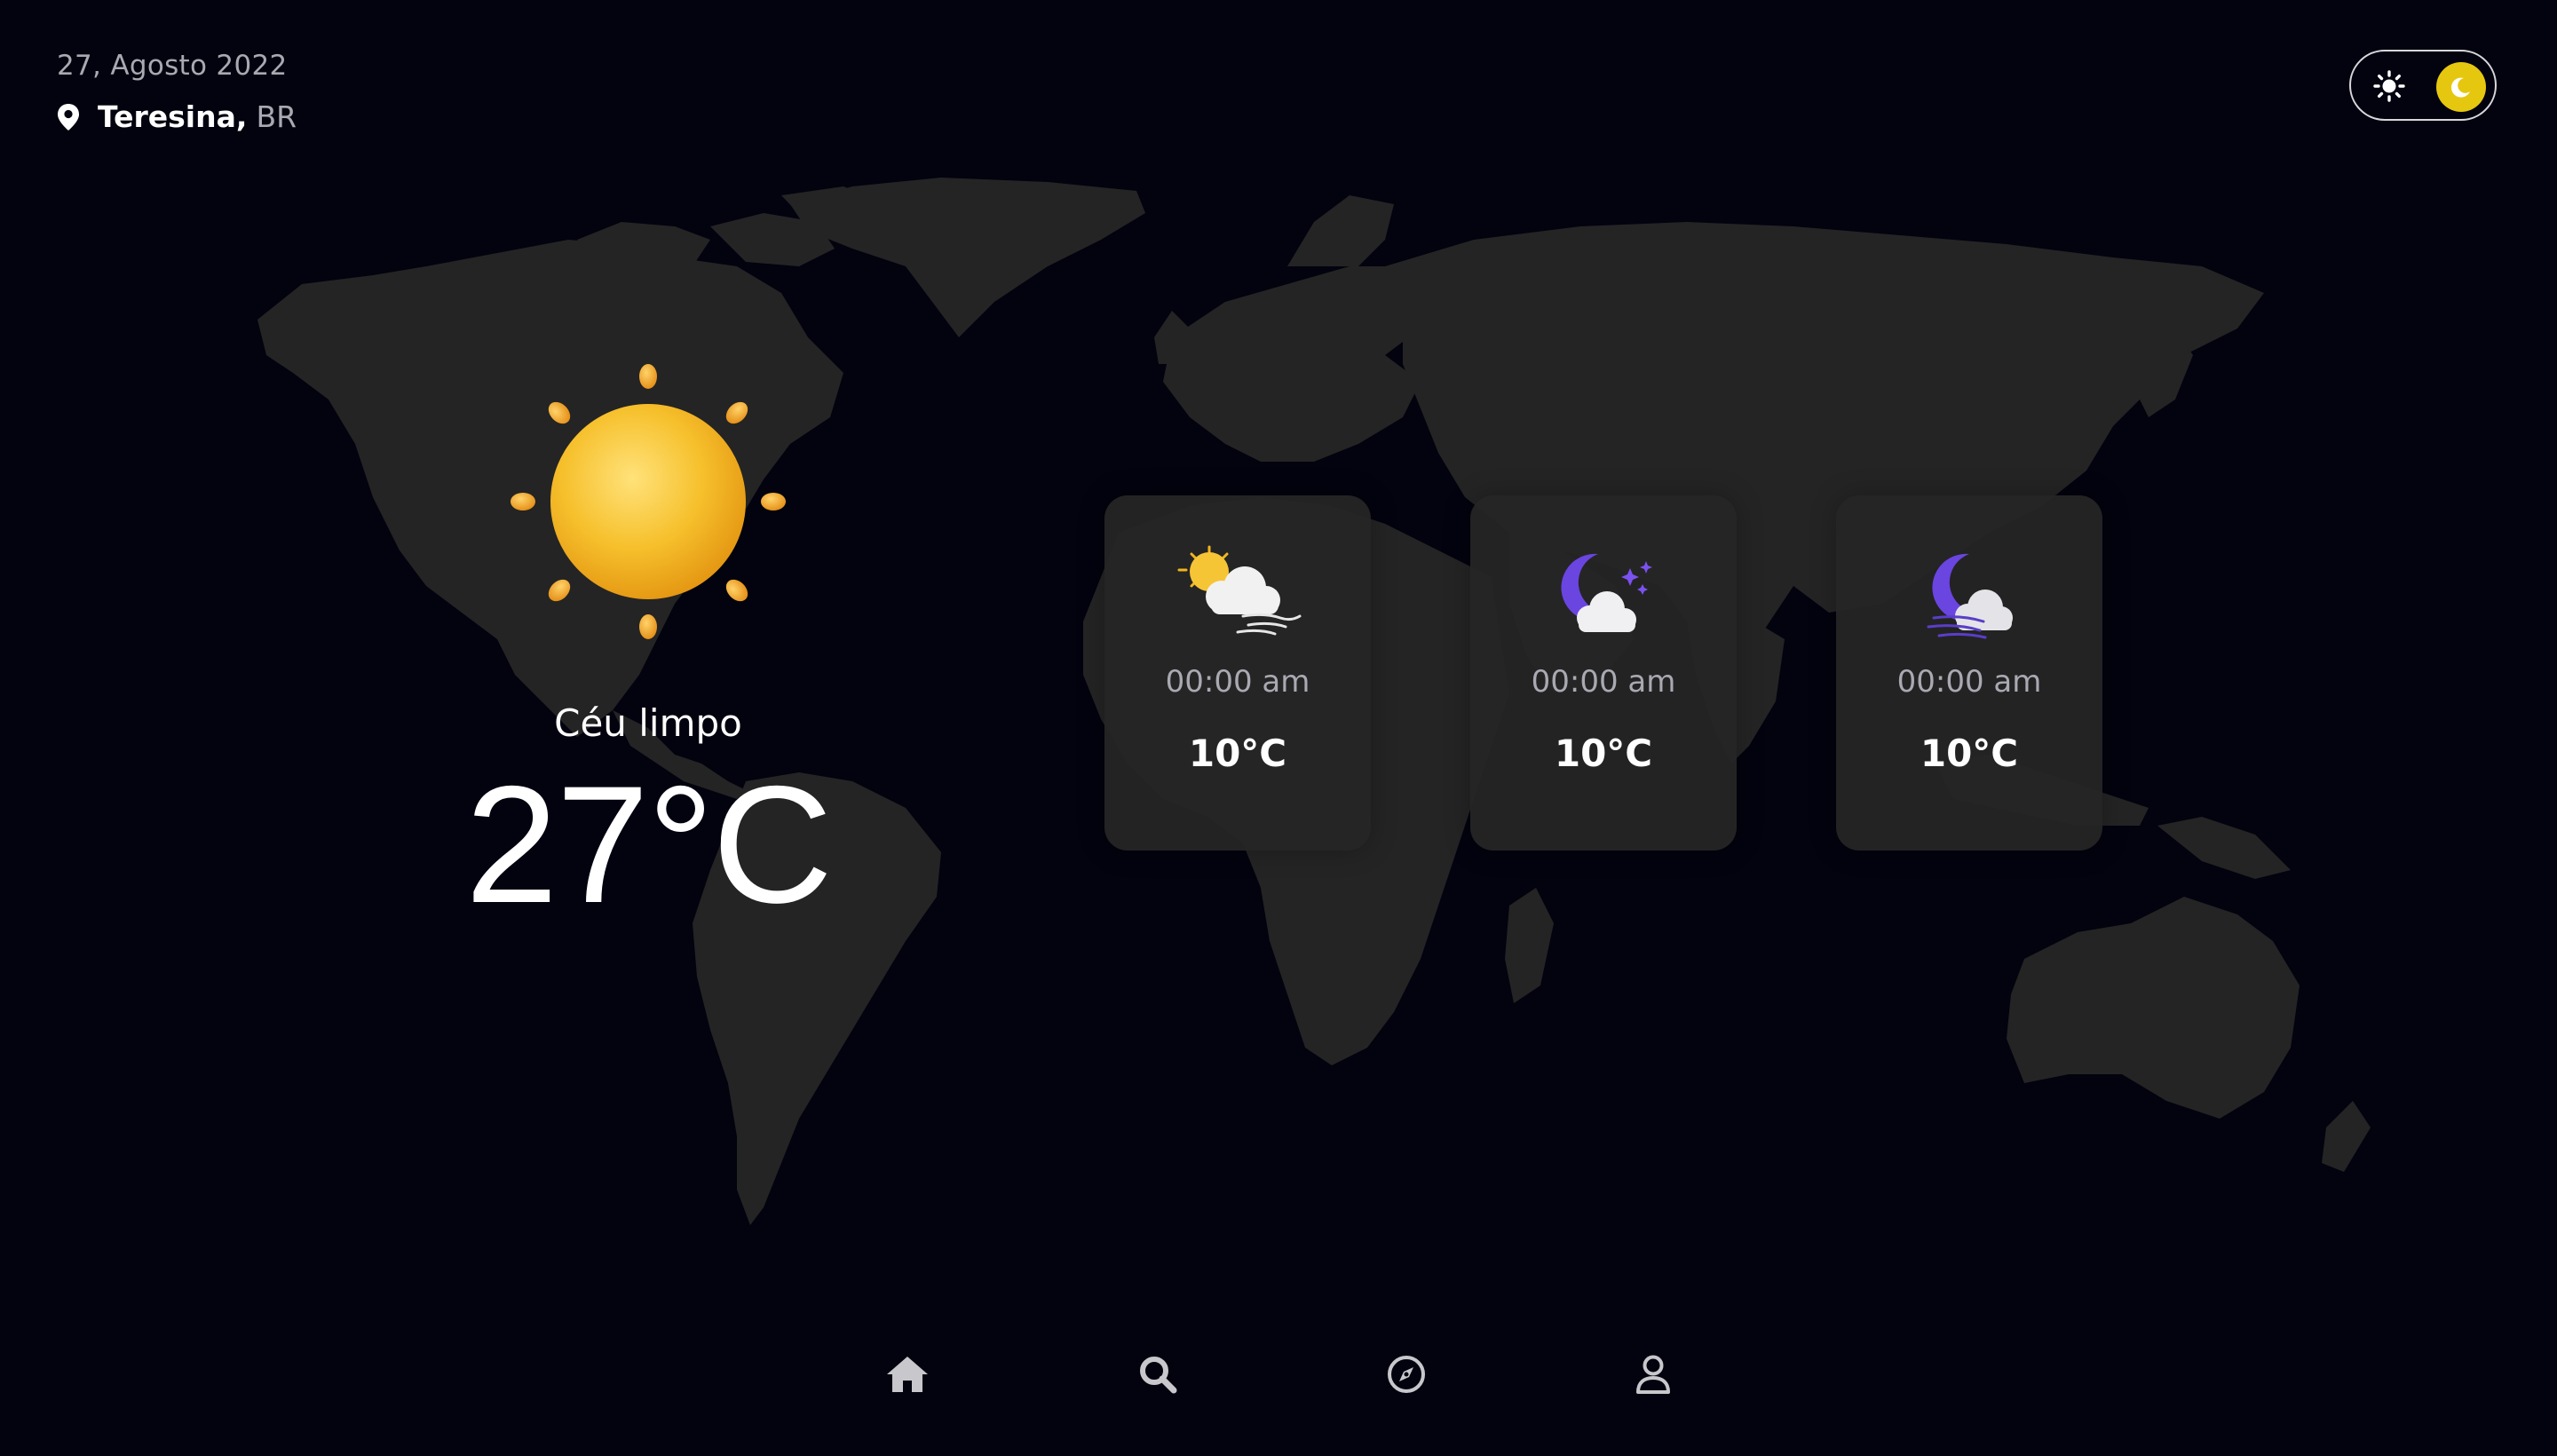 This screenshot has width=2557, height=1456. Describe the element at coordinates (177, 92) in the screenshot. I see `header: 27, Agosto 2022 Teresina , BR` at that location.